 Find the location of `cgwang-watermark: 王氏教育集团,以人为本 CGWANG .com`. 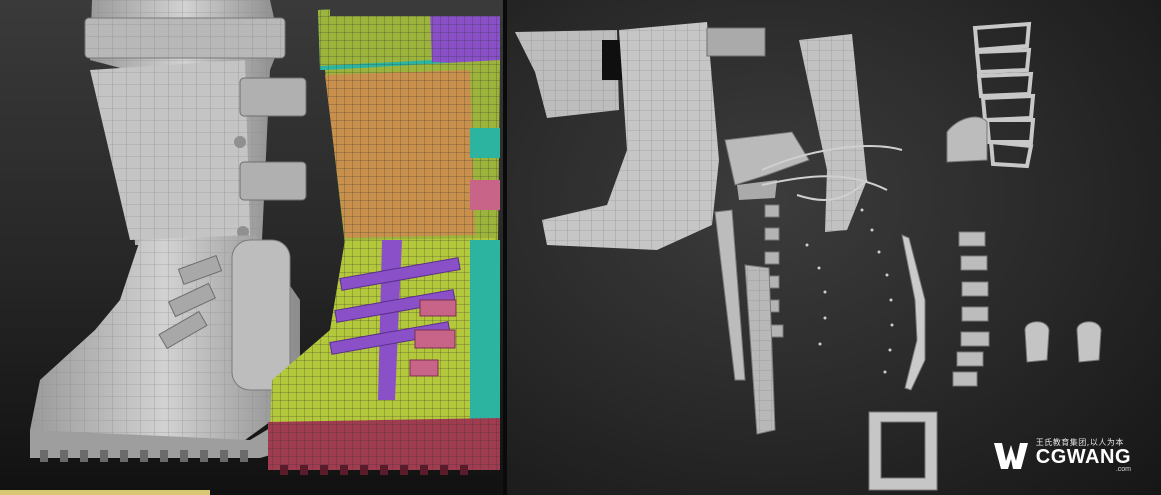

cgwang-watermark: 王氏教育集团,以人为本 CGWANG .com is located at coordinates (1061, 456).